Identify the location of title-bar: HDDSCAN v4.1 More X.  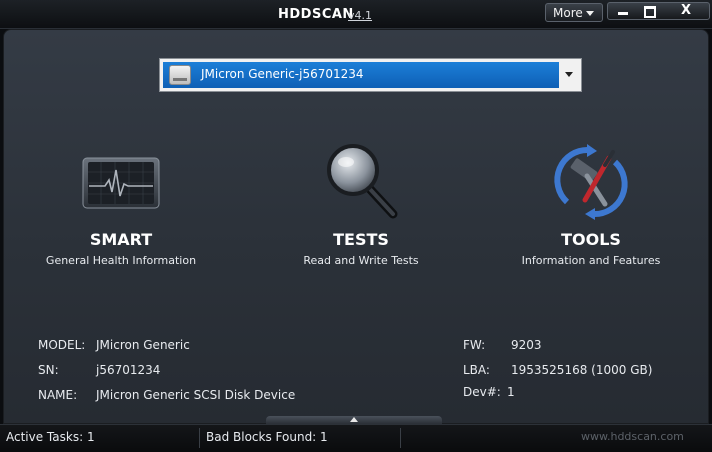
(356, 14).